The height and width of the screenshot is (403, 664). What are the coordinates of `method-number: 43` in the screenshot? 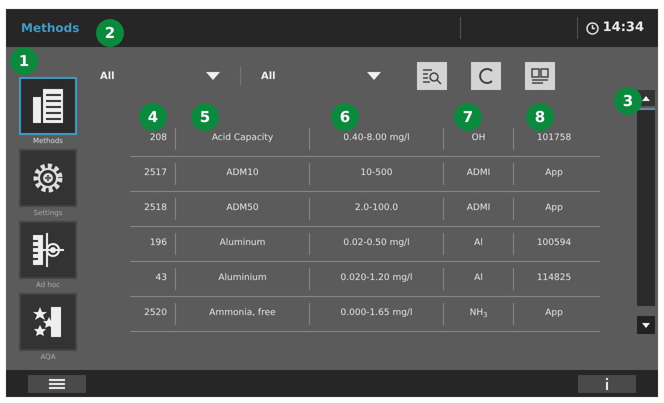 It's located at (161, 279).